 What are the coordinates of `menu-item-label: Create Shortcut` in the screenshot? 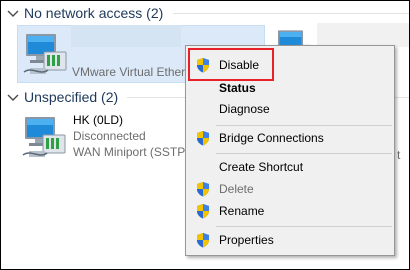 It's located at (261, 167).